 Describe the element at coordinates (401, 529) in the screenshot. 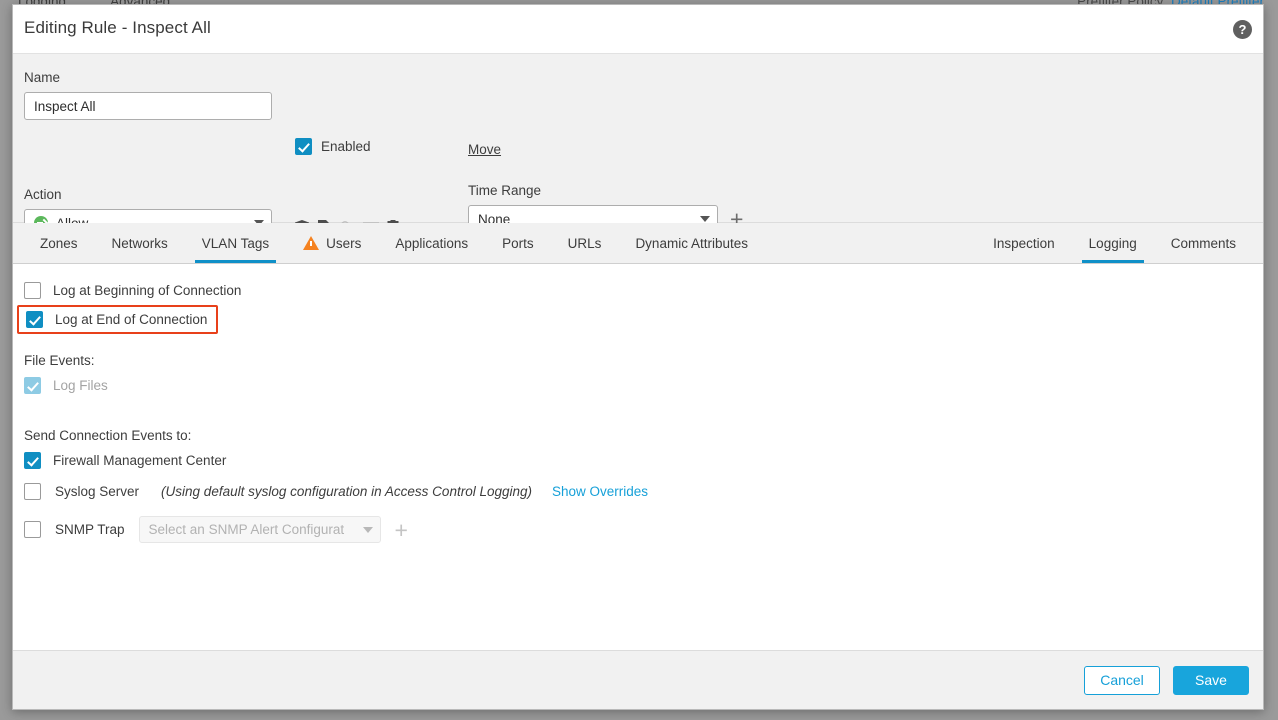

I see `add-snmp-alert-button: +` at that location.